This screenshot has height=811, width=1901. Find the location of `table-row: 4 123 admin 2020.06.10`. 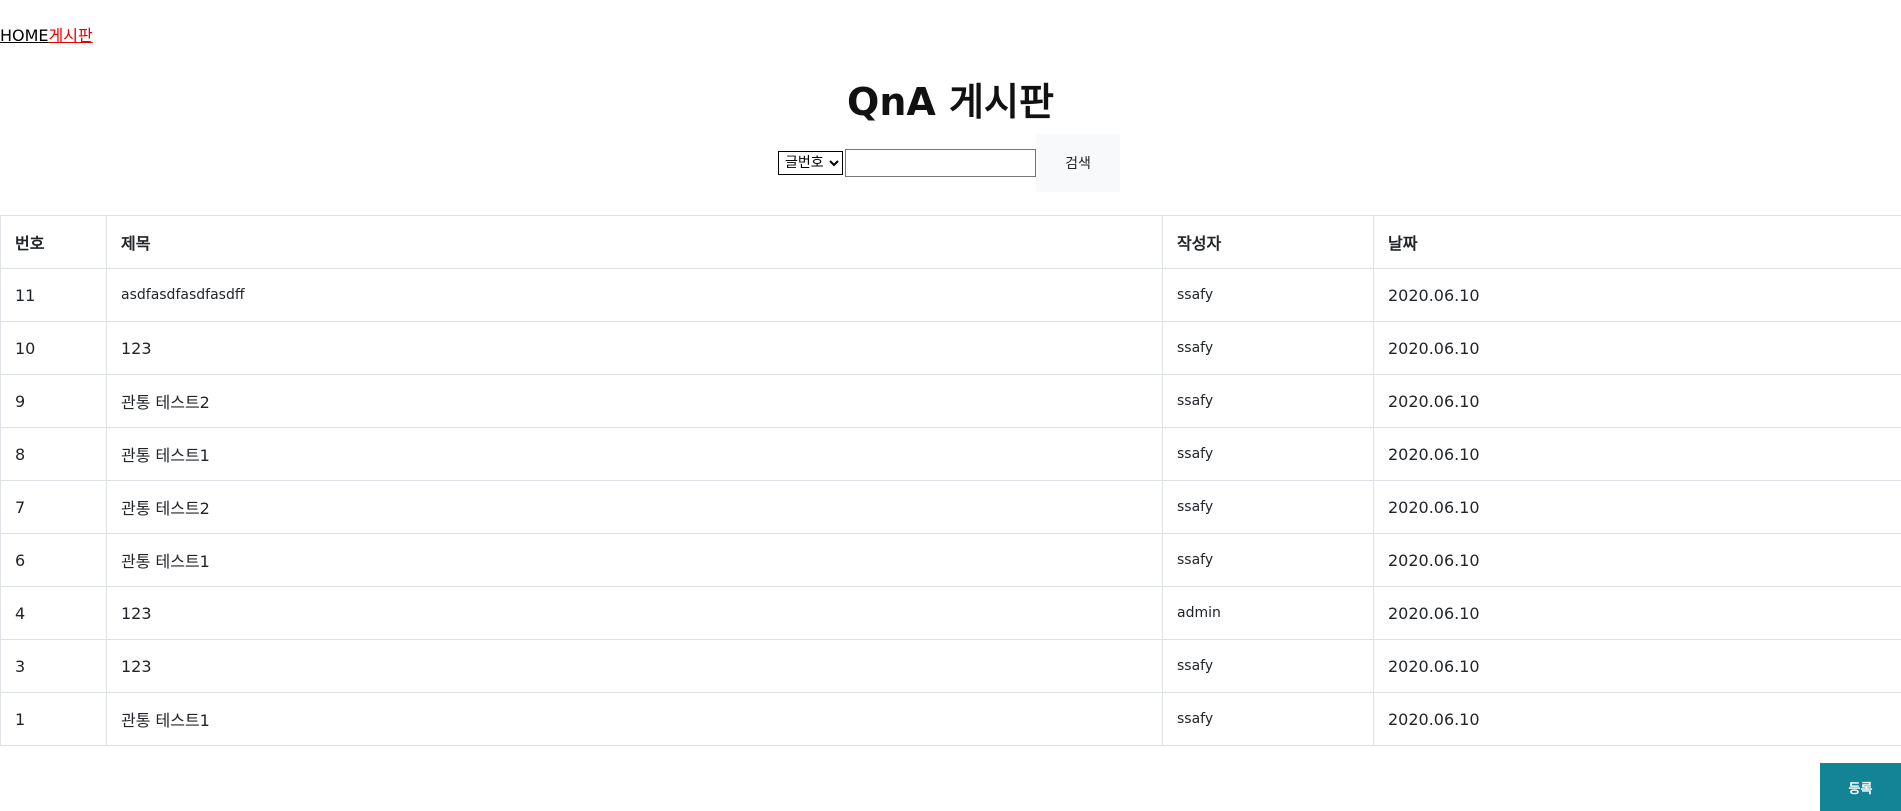

table-row: 4 123 admin 2020.06.10 is located at coordinates (950, 613).